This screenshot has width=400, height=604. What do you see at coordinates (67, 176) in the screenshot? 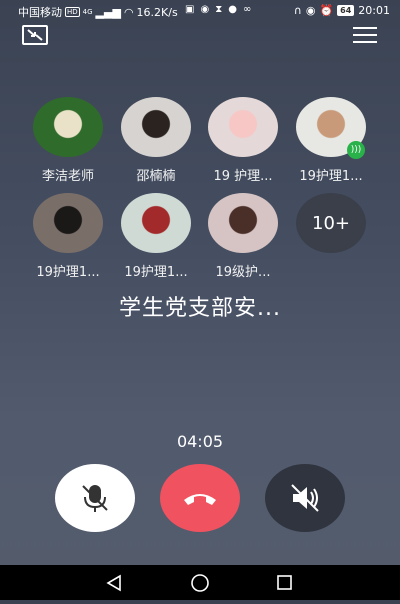
I see `participant-name: 李洁老师` at bounding box center [67, 176].